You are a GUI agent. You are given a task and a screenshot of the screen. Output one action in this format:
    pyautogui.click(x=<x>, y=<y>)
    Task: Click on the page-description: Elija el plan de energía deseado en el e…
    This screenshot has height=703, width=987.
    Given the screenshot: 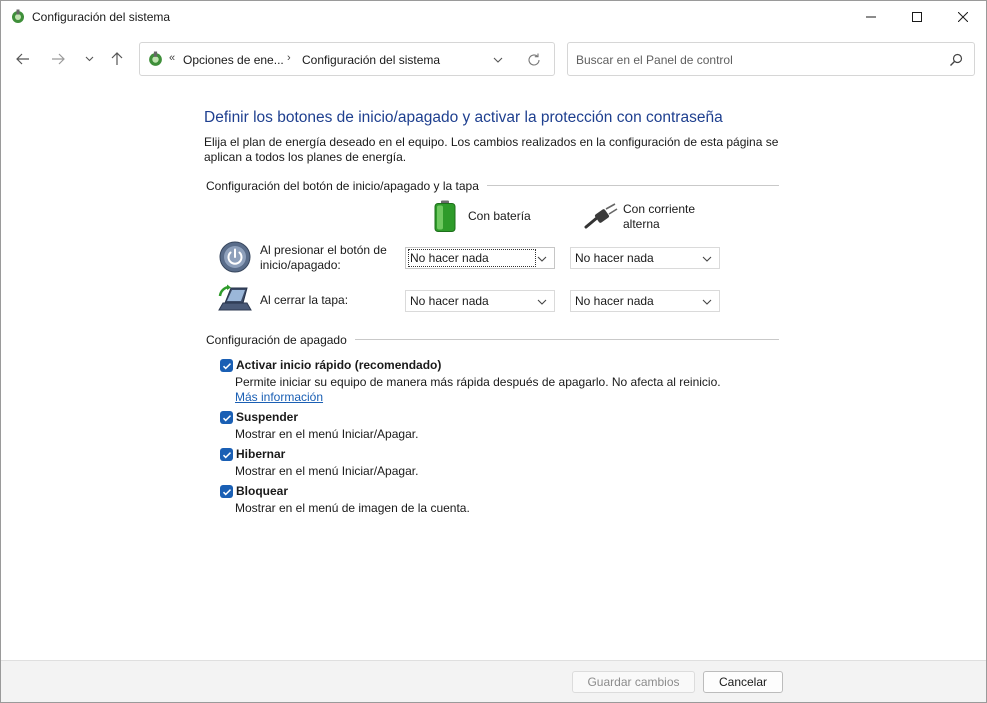 What is the action you would take?
    pyautogui.click(x=491, y=149)
    